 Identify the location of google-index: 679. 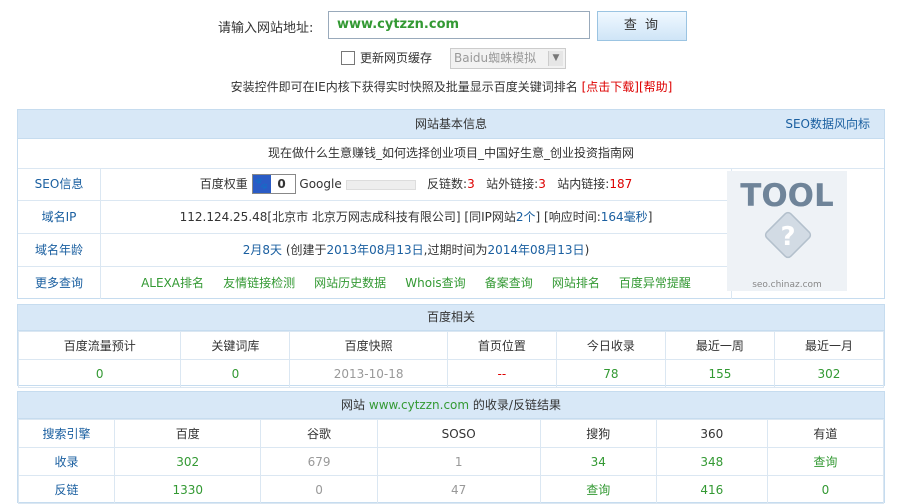
(319, 461).